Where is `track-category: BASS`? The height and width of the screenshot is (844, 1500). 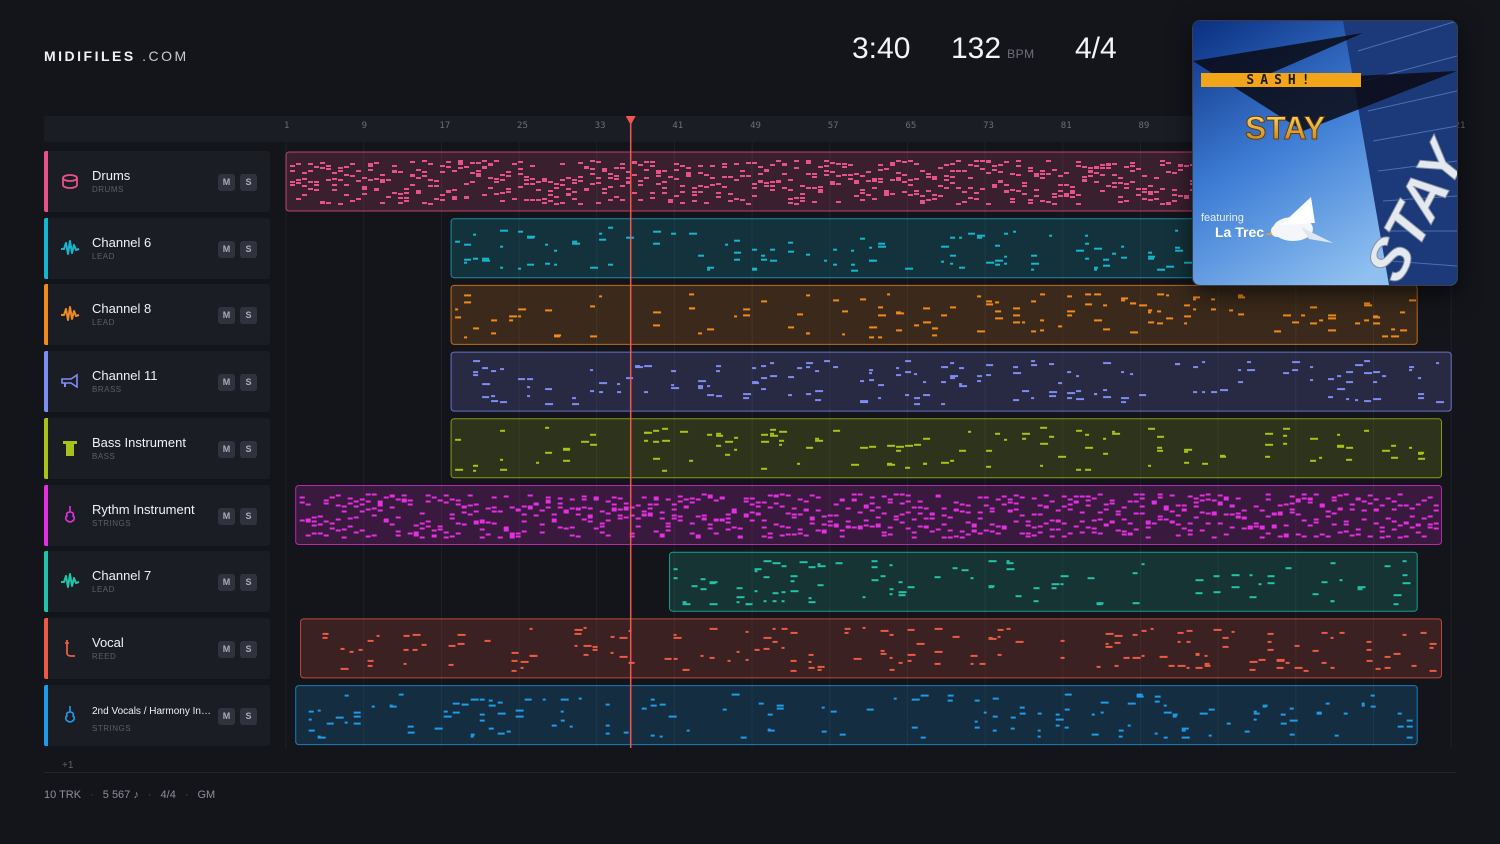
track-category: BASS is located at coordinates (104, 456).